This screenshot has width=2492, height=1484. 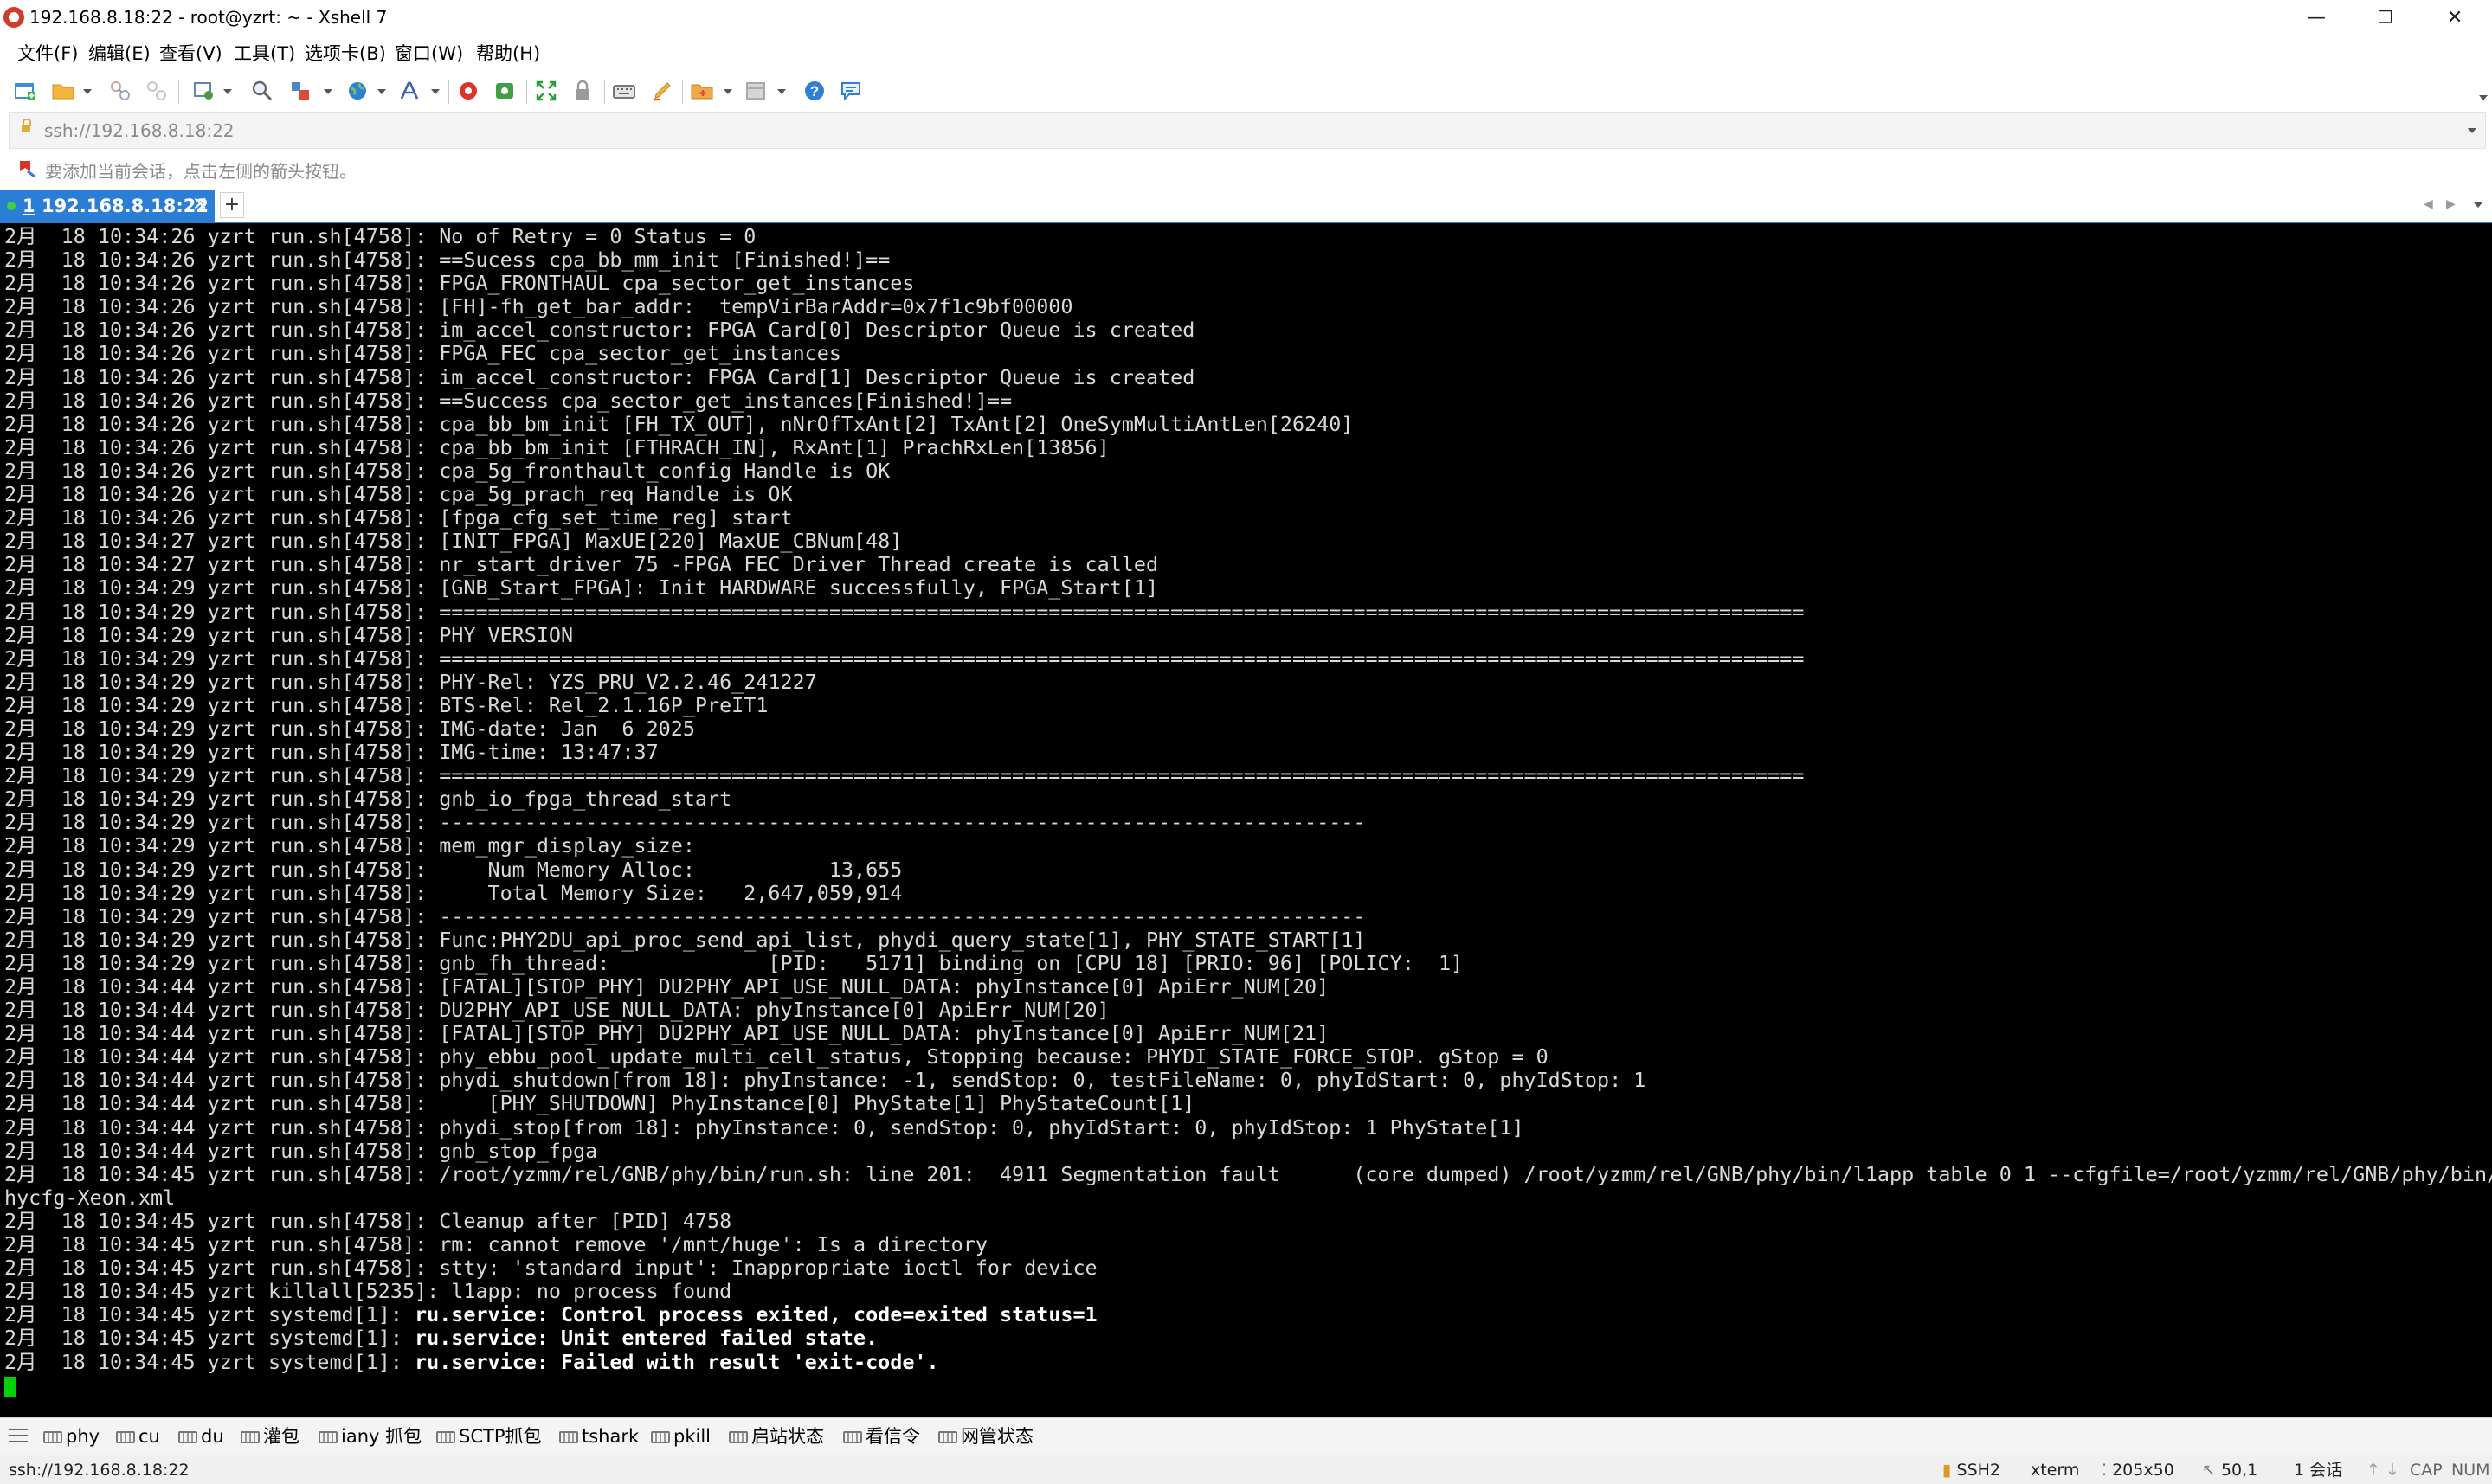 What do you see at coordinates (508, 54) in the screenshot?
I see `menu-help: 帮助(H)` at bounding box center [508, 54].